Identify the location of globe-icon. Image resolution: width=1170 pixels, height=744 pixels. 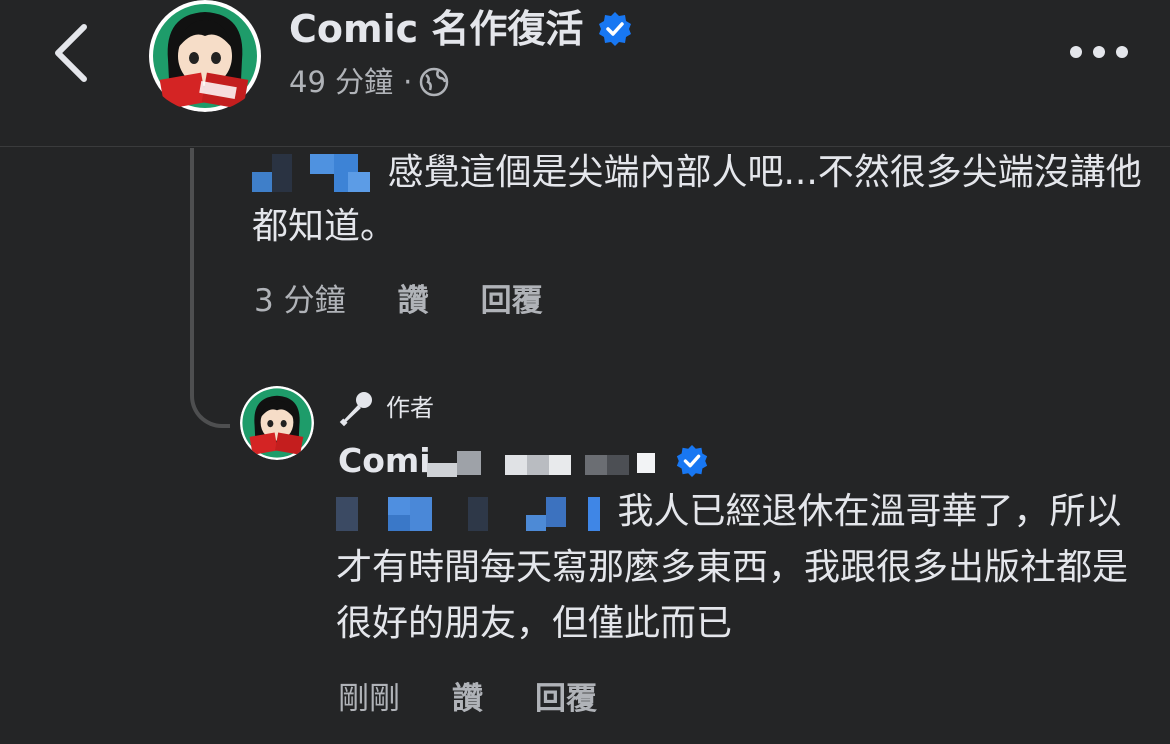
(434, 82).